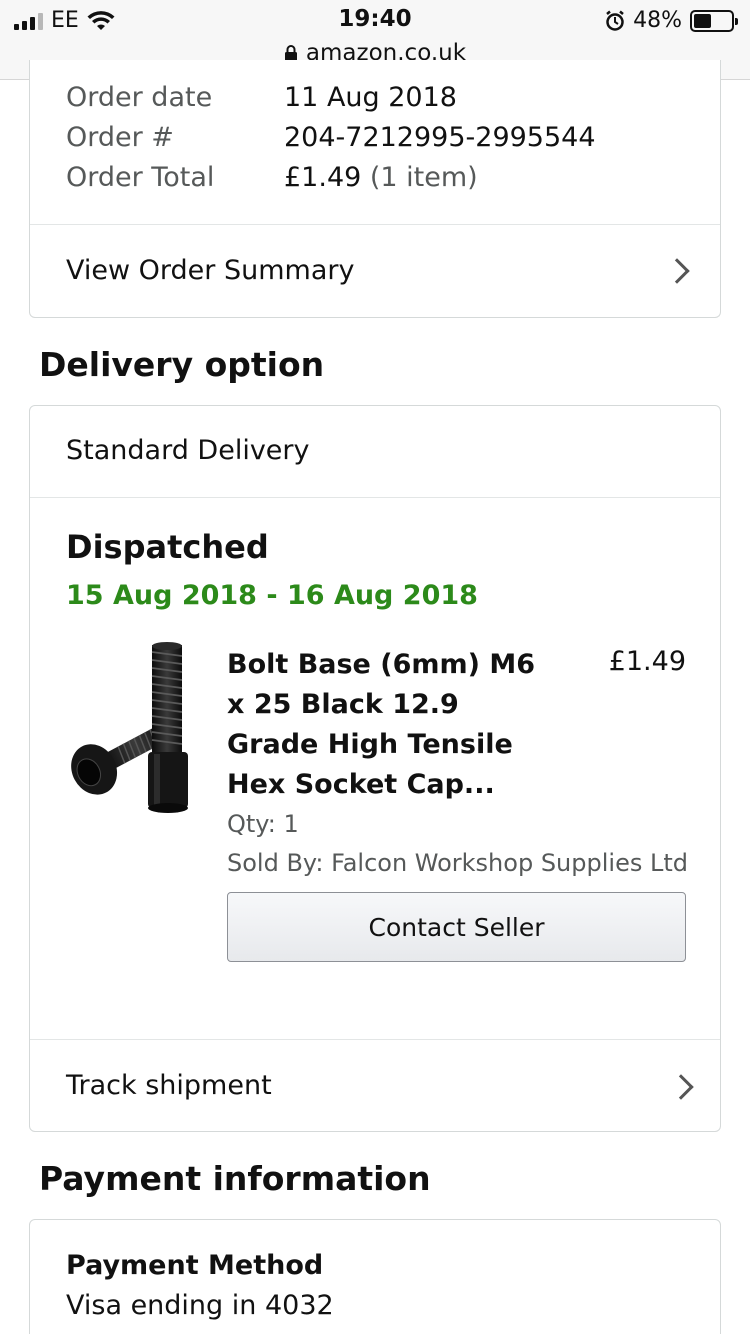 This screenshot has width=750, height=1334. What do you see at coordinates (375, 1086) in the screenshot?
I see `track-shipment-link: Track shipment` at bounding box center [375, 1086].